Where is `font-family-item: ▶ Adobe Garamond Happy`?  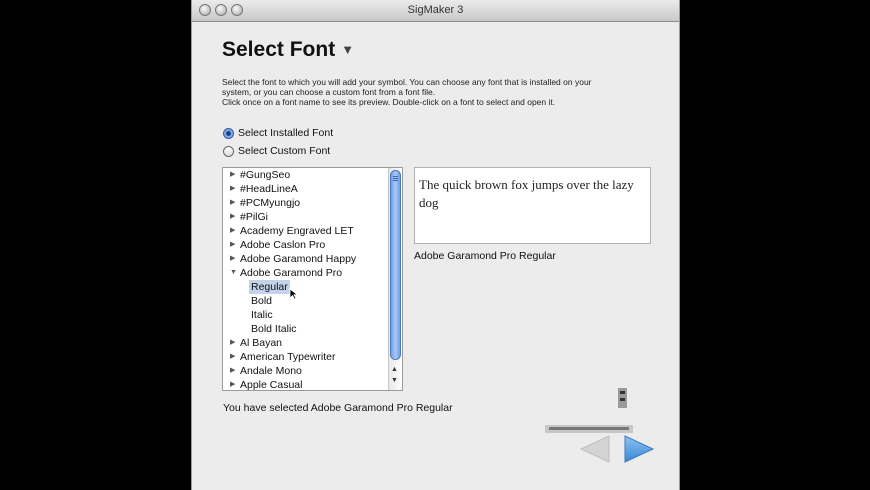
font-family-item: ▶ Adobe Garamond Happy is located at coordinates (306, 259).